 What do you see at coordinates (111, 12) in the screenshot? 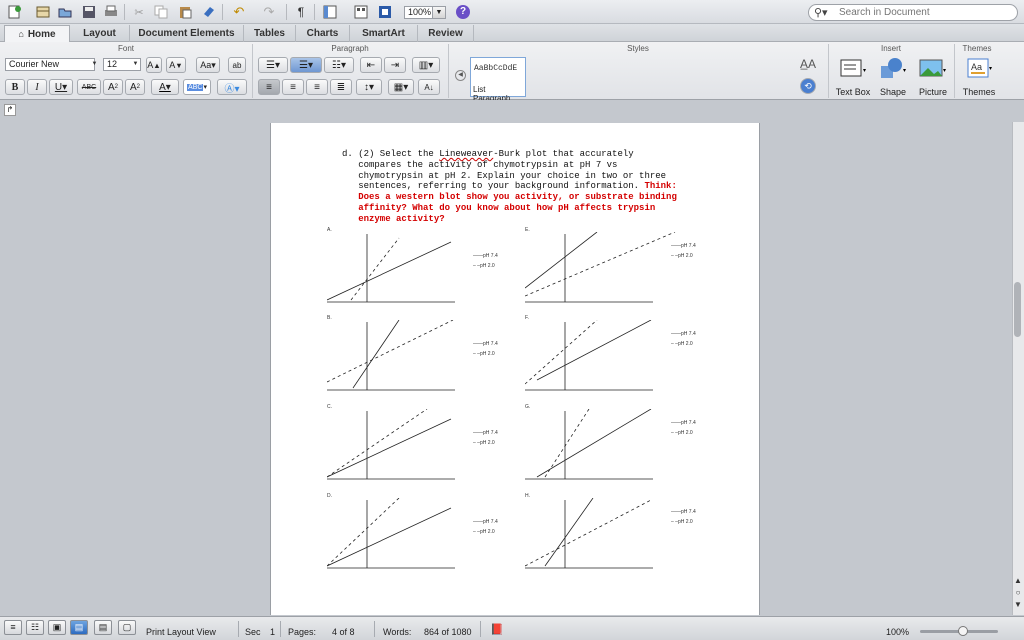
I see `print-icon` at bounding box center [111, 12].